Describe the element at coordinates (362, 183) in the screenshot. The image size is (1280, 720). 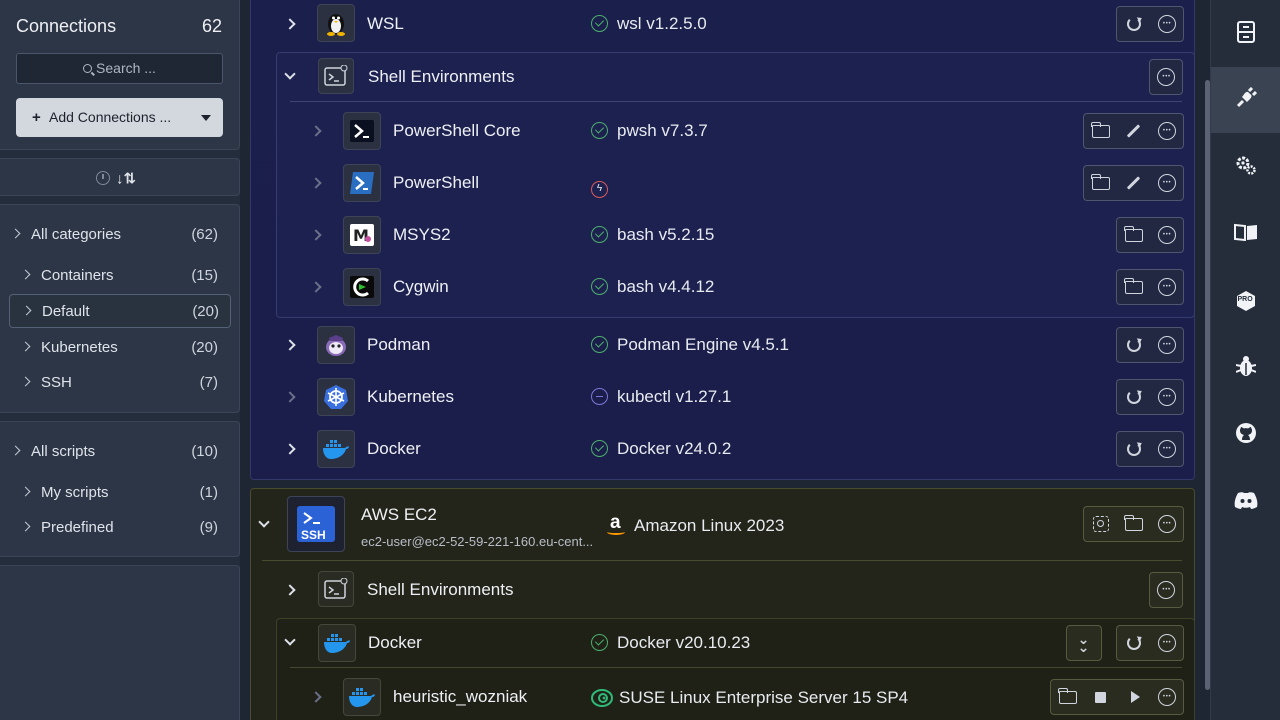
I see `powershell-icon` at that location.